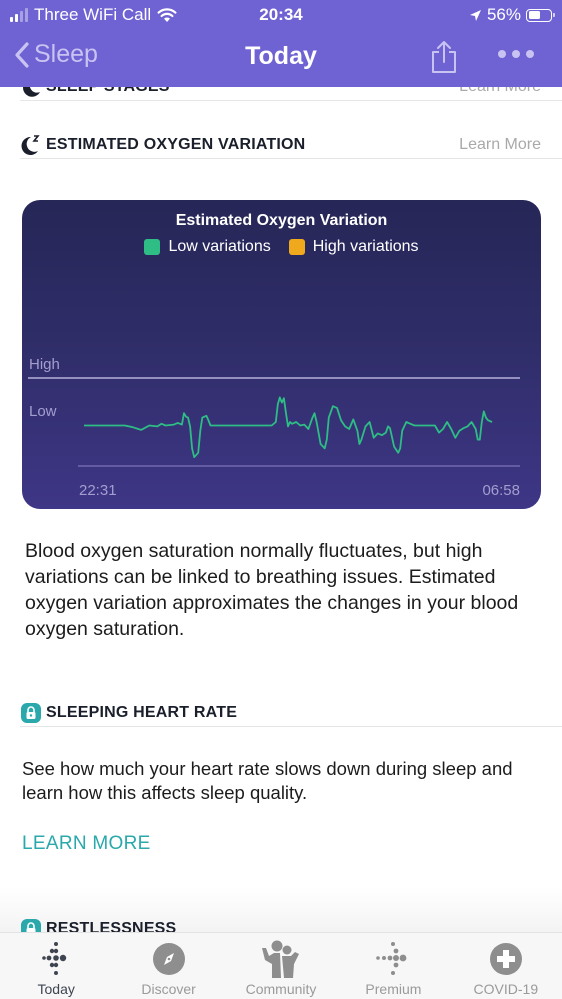 The width and height of the screenshot is (562, 999). I want to click on section-title: ESTIMATED OXYGEN VARIATION, so click(176, 144).